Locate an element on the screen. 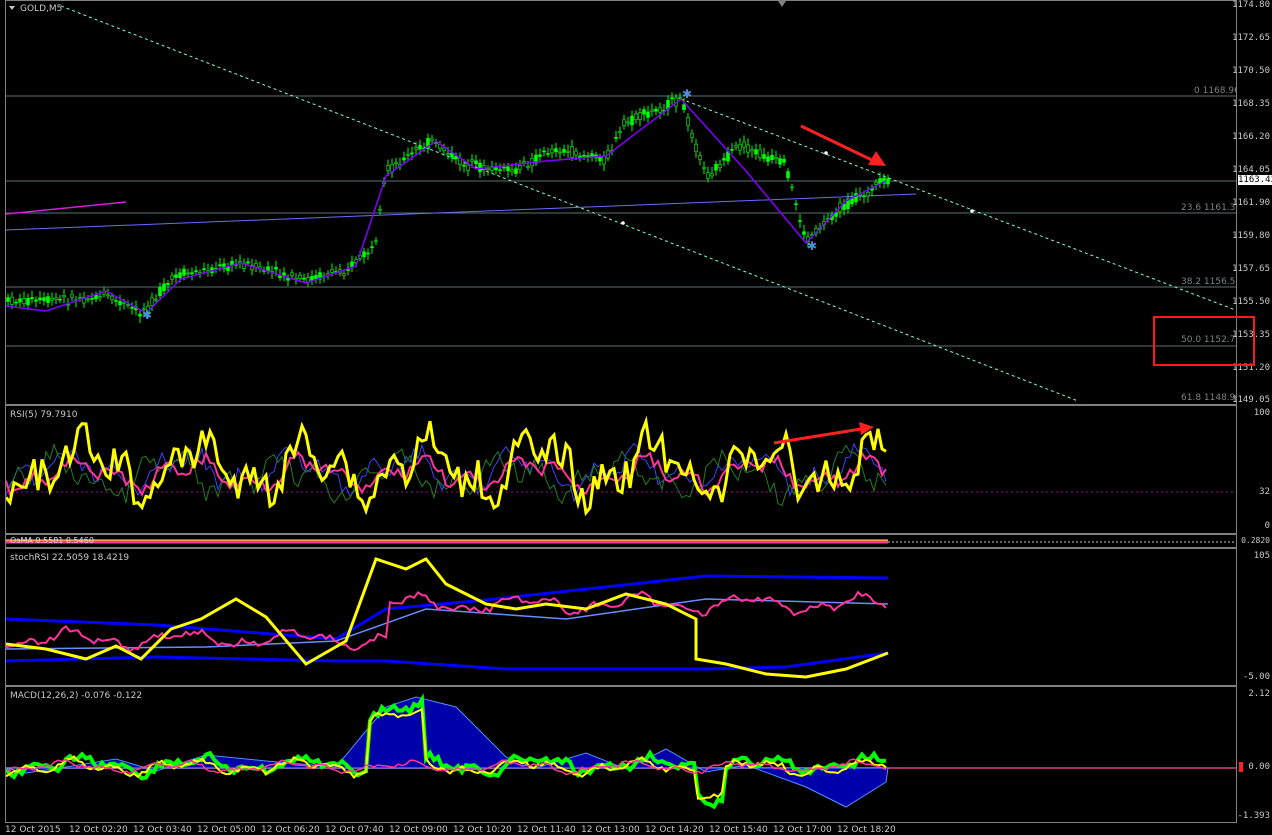 This screenshot has height=835, width=1272. osma-tick: 0.2820 is located at coordinates (1255, 540).